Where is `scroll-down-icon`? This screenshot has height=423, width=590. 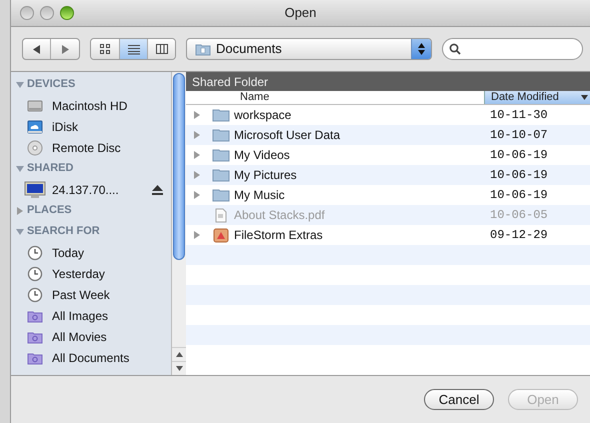 scroll-down-icon is located at coordinates (179, 368).